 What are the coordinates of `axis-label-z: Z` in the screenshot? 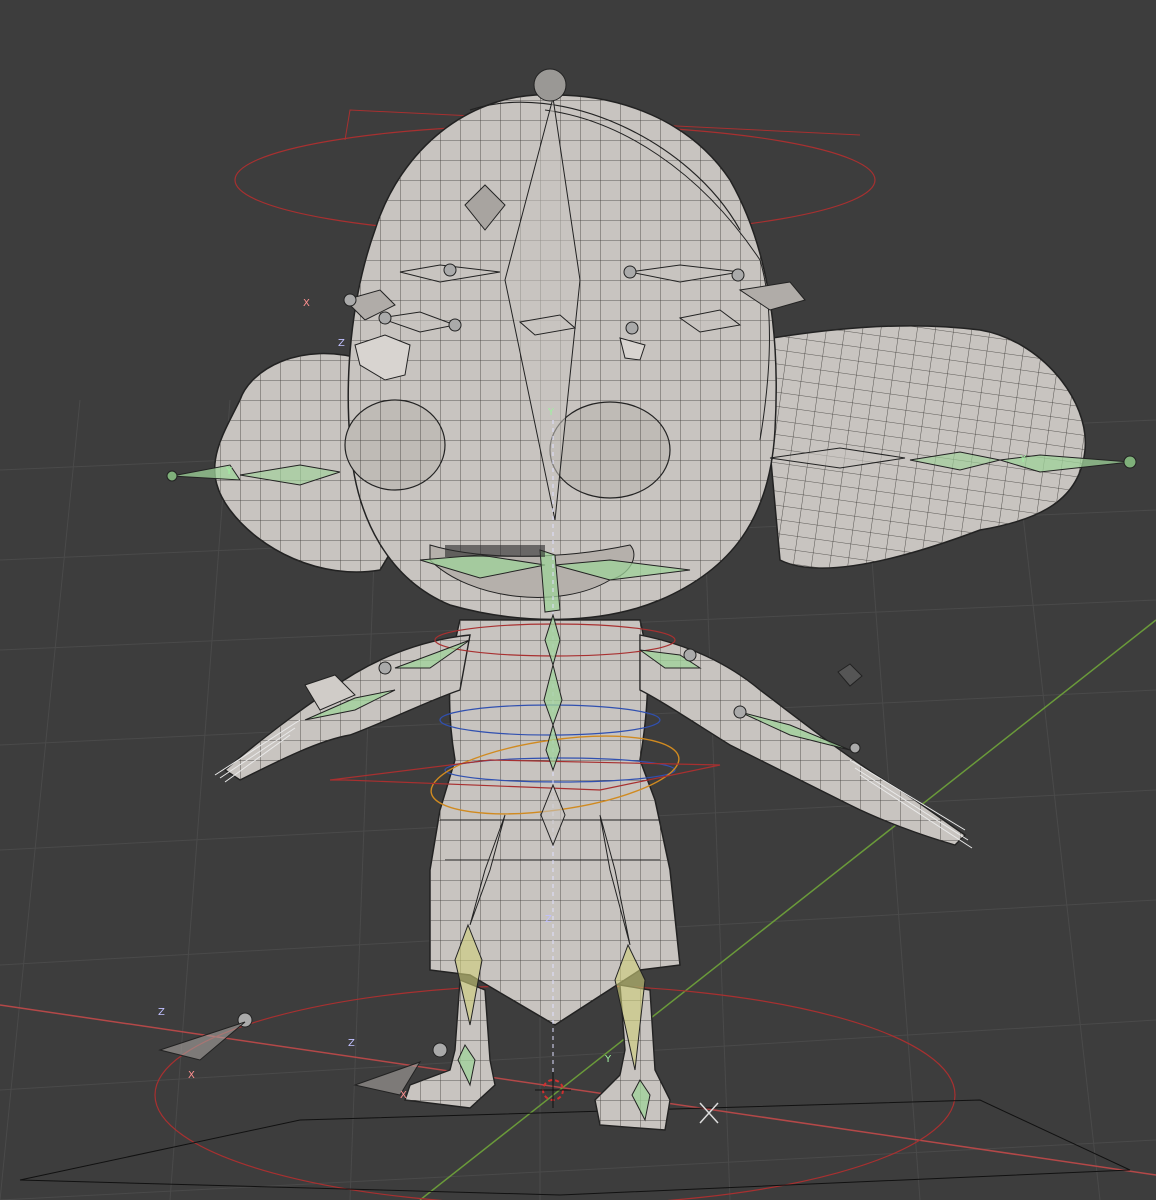 It's located at (161, 1012).